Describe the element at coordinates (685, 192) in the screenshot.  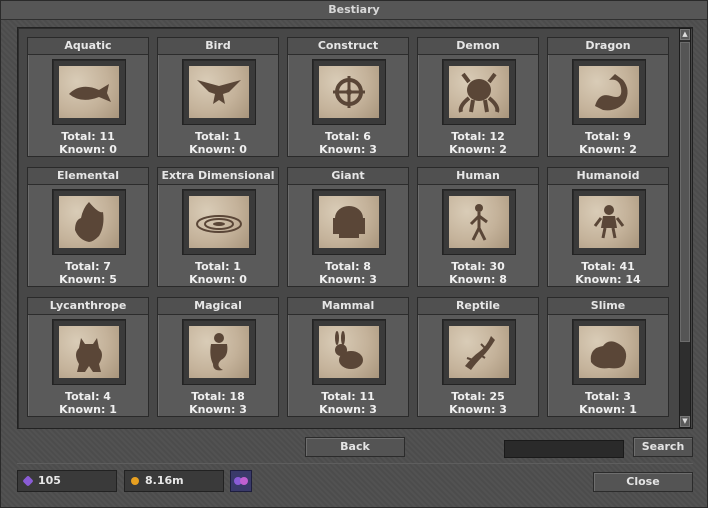
I see `scroll-thumb` at that location.